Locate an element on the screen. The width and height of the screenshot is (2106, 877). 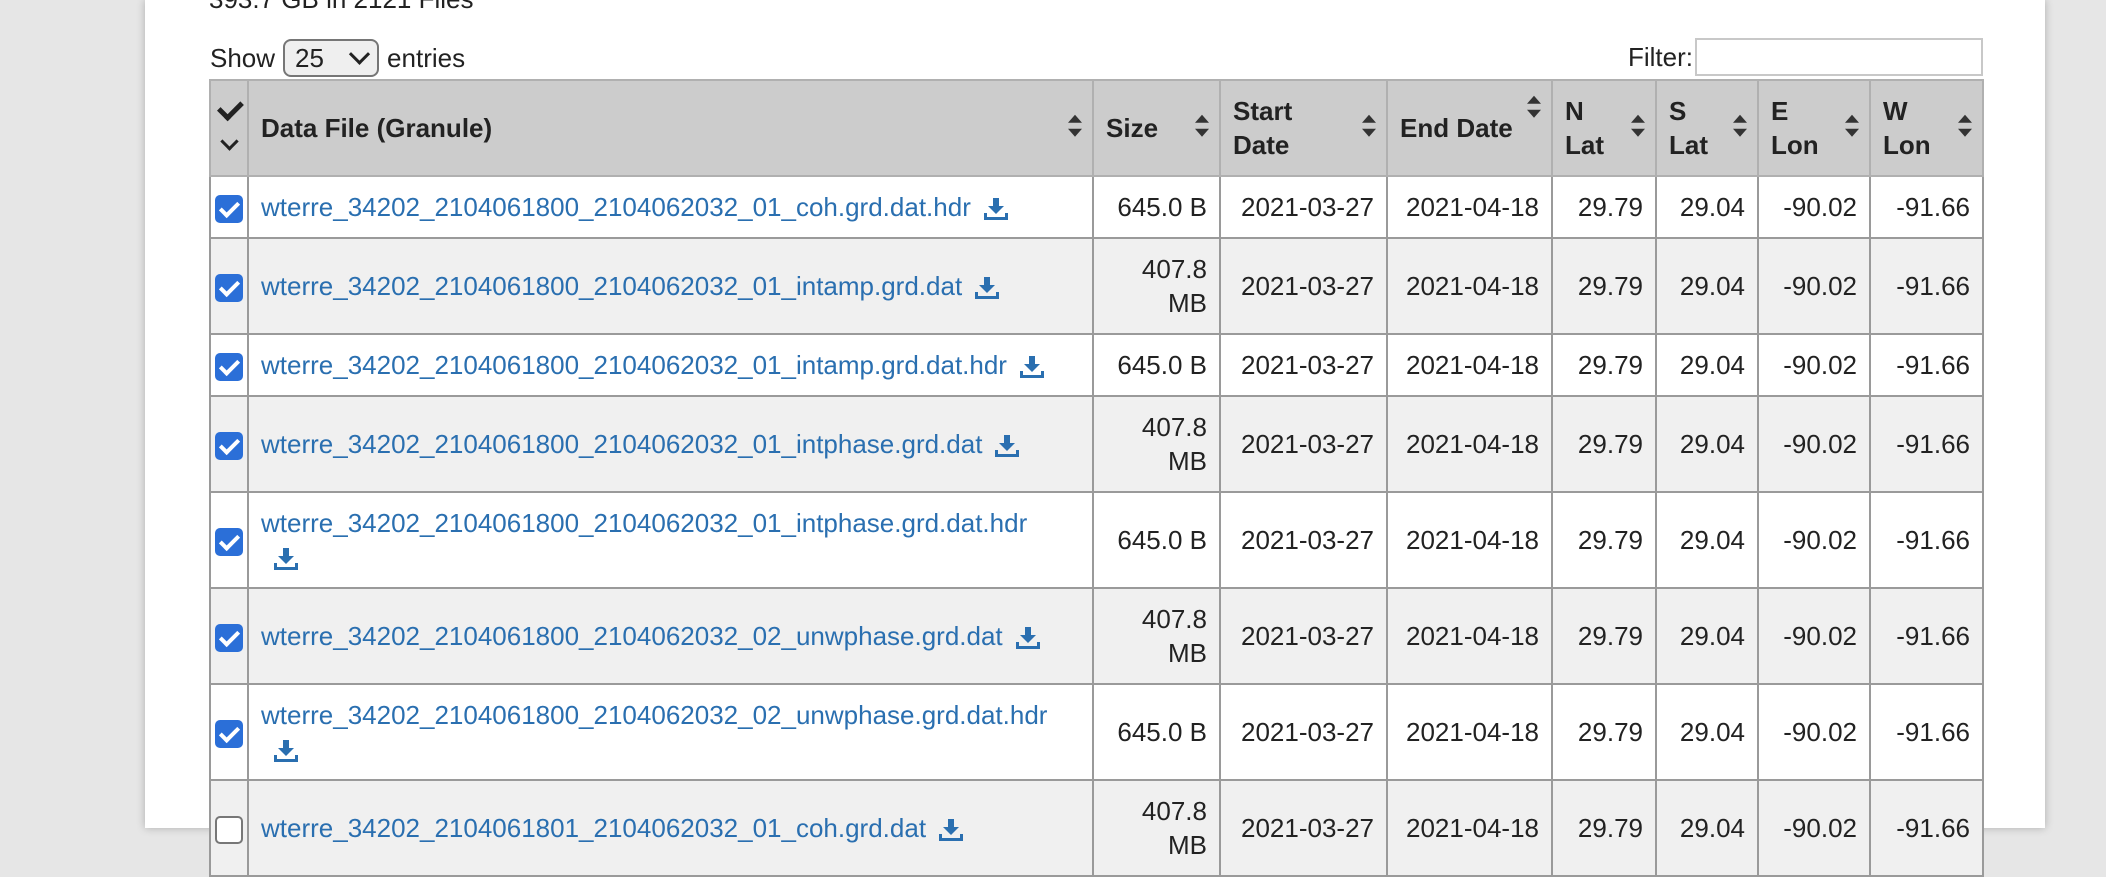
filter-input is located at coordinates (1839, 57).